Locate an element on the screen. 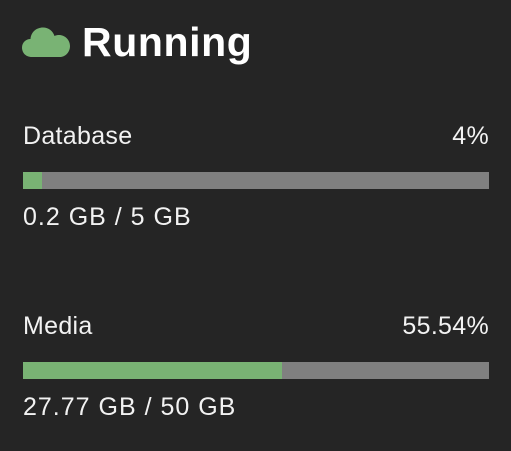 This screenshot has width=511, height=451. media-usage: 27.77 GB / 50 GB is located at coordinates (130, 407).